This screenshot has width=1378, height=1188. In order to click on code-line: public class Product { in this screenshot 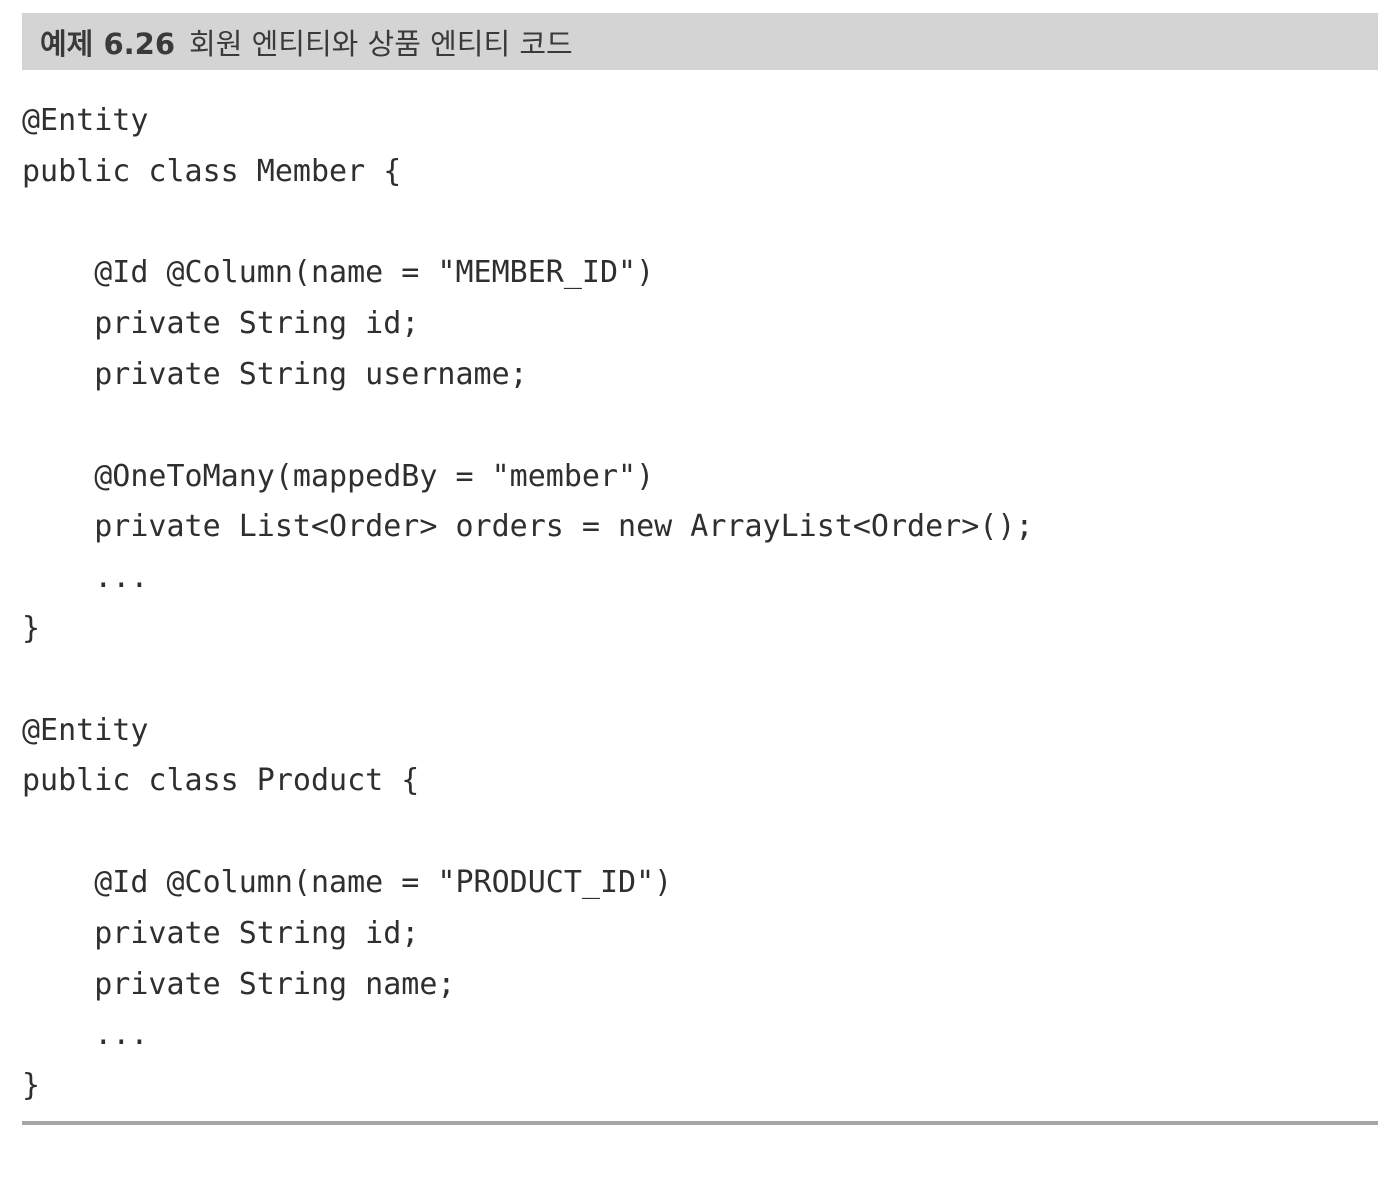, I will do `click(221, 781)`.